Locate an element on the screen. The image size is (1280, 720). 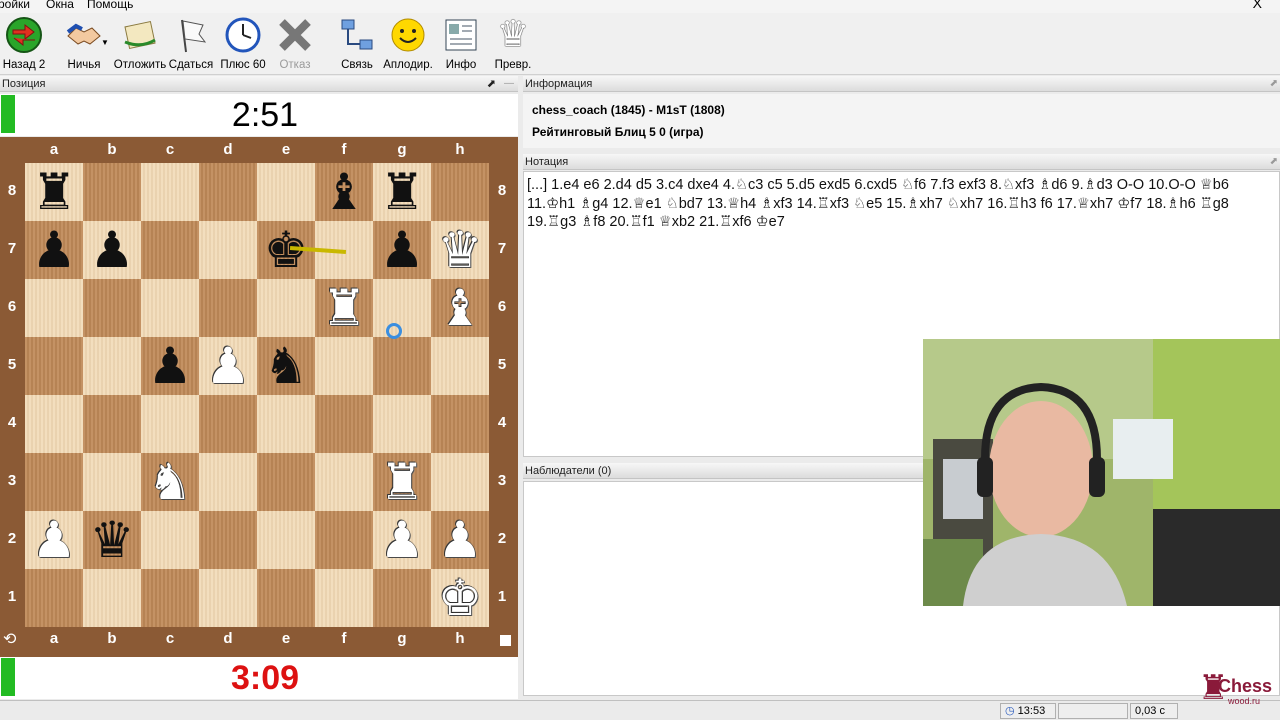
square-b3 is located at coordinates (112, 482).